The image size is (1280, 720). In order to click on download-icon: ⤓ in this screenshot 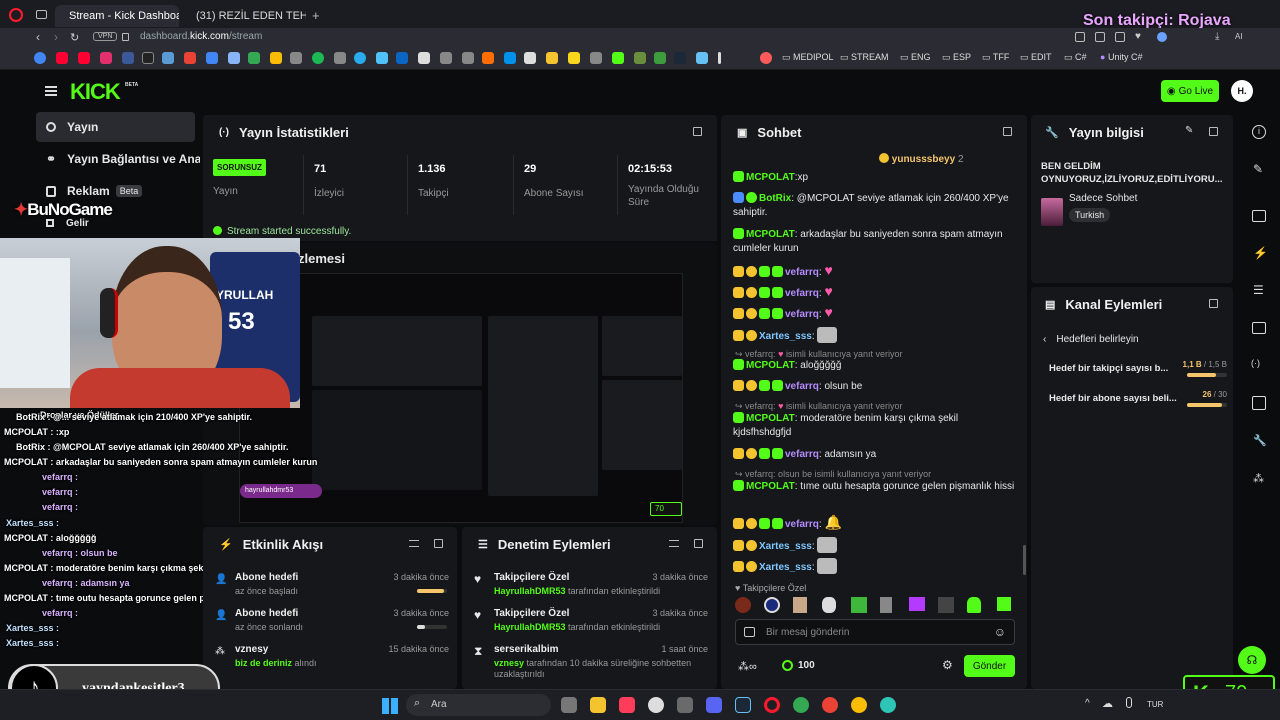, I will do `click(1217, 36)`.